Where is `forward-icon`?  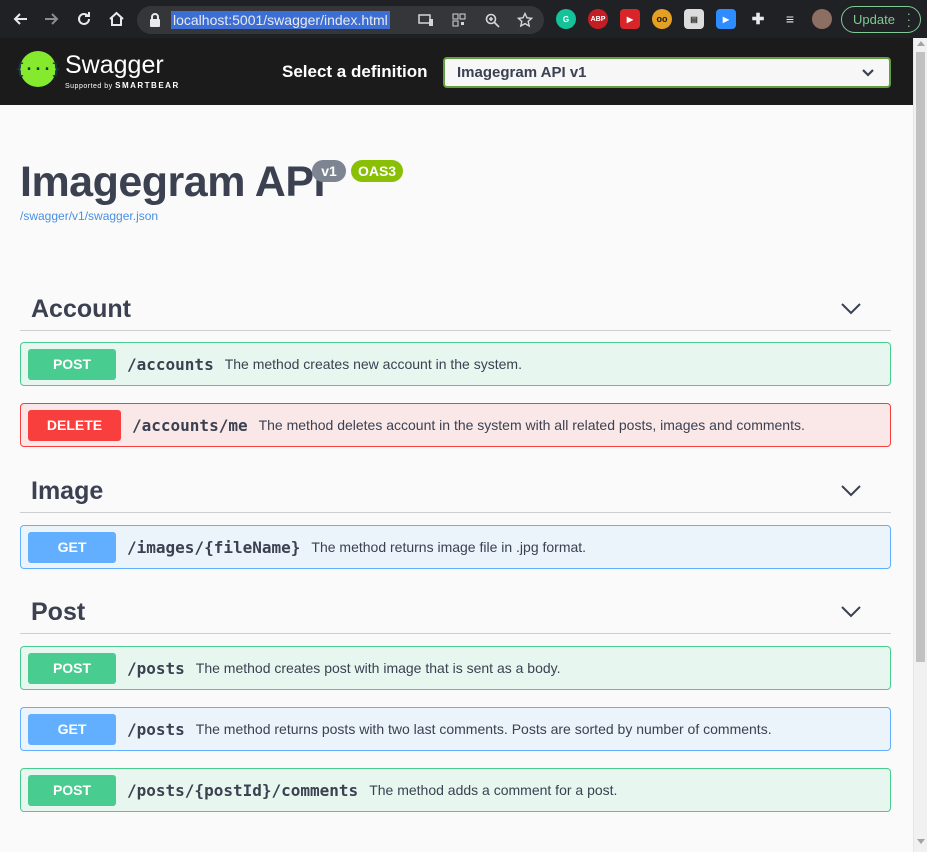
forward-icon is located at coordinates (52, 19).